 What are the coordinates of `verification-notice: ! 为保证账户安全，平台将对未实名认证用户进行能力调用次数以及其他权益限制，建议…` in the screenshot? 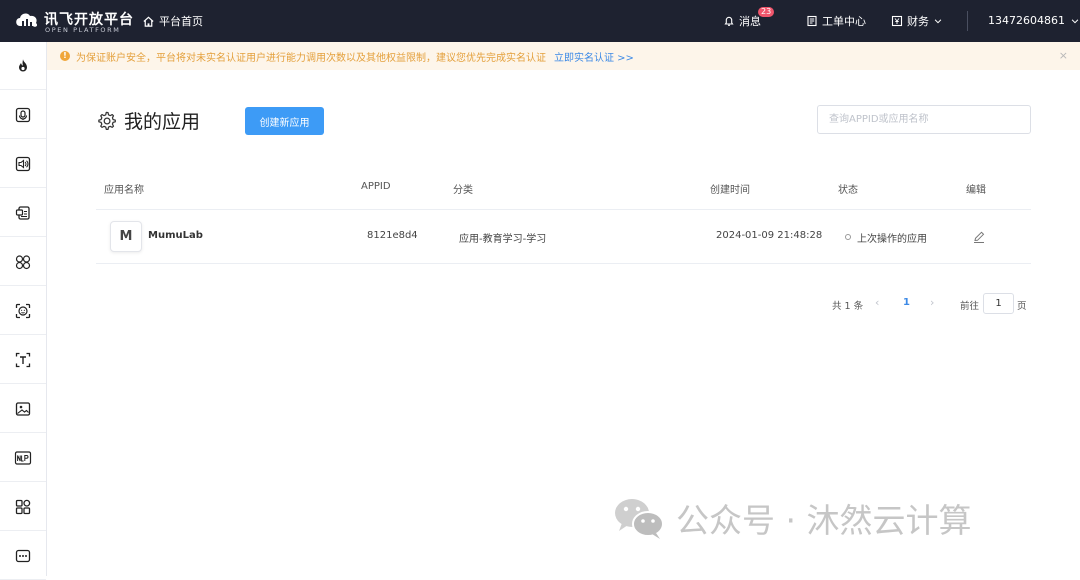 It's located at (563, 56).